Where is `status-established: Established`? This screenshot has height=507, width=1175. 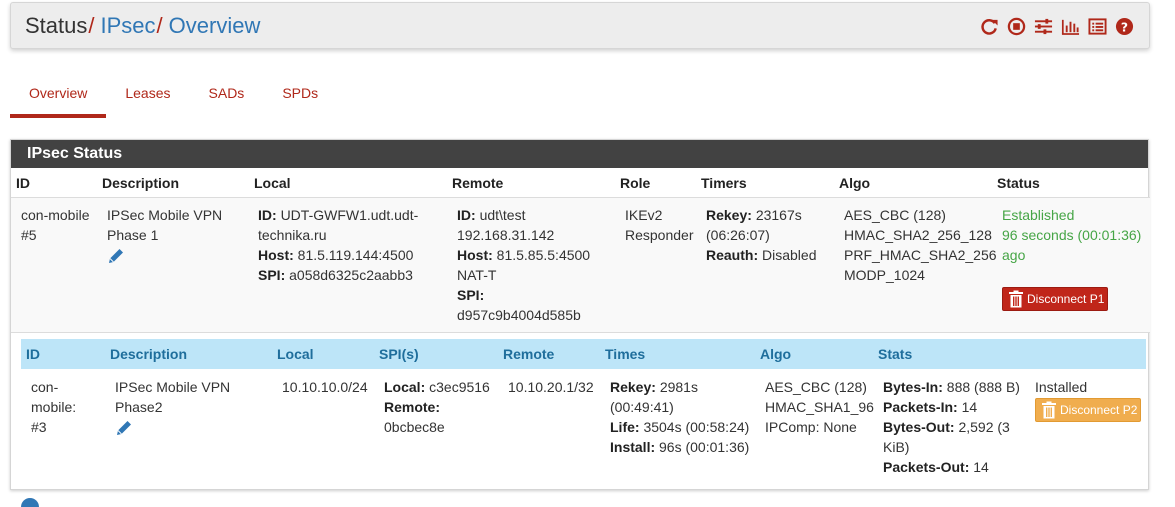
status-established: Established is located at coordinates (1038, 215).